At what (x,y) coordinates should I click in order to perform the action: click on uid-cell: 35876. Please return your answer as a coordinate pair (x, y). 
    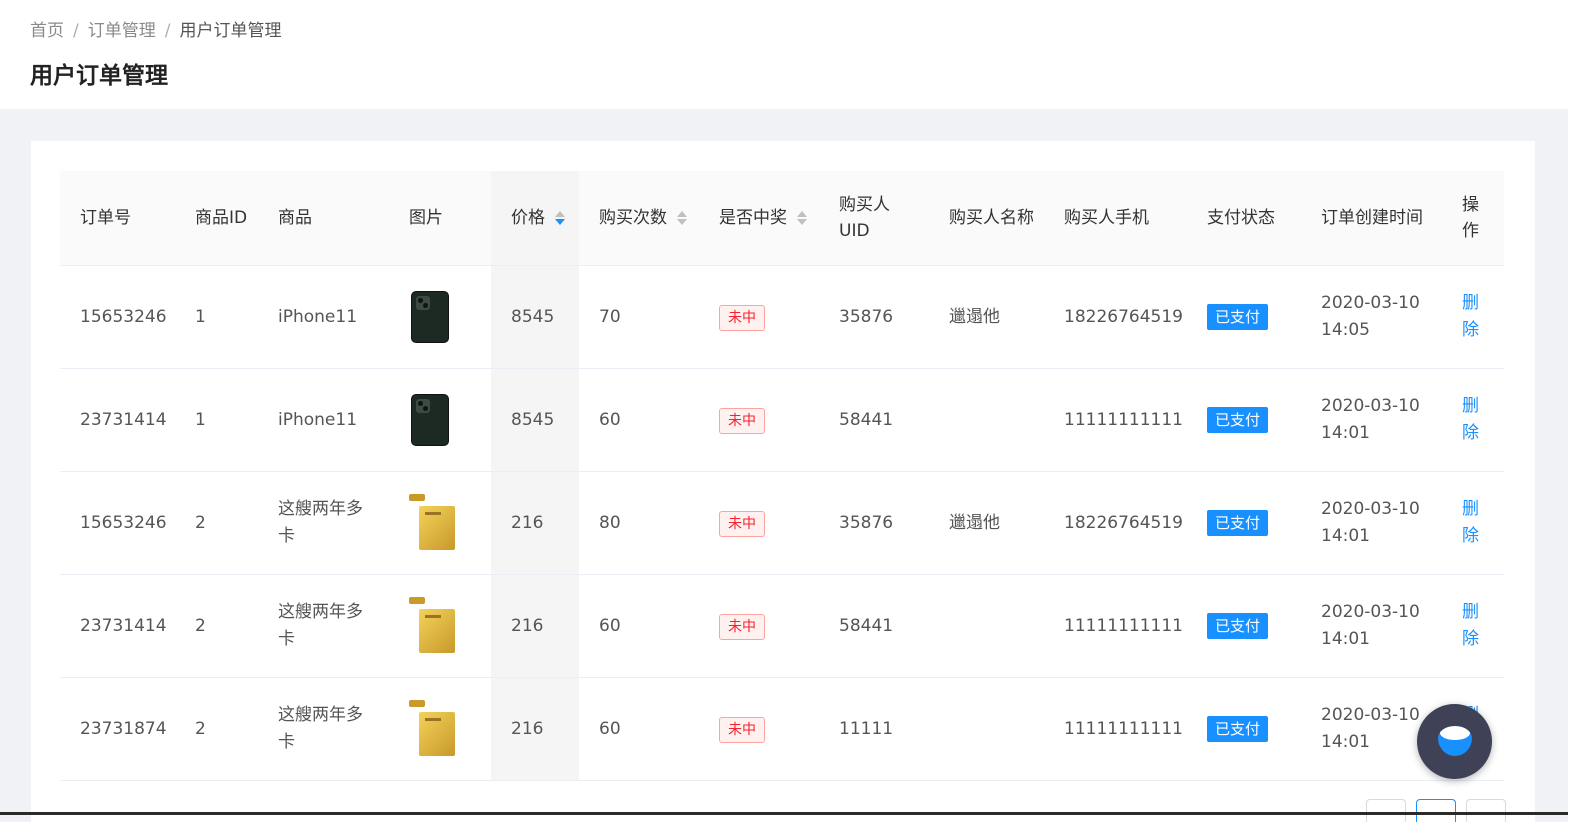
    Looking at the image, I should click on (874, 317).